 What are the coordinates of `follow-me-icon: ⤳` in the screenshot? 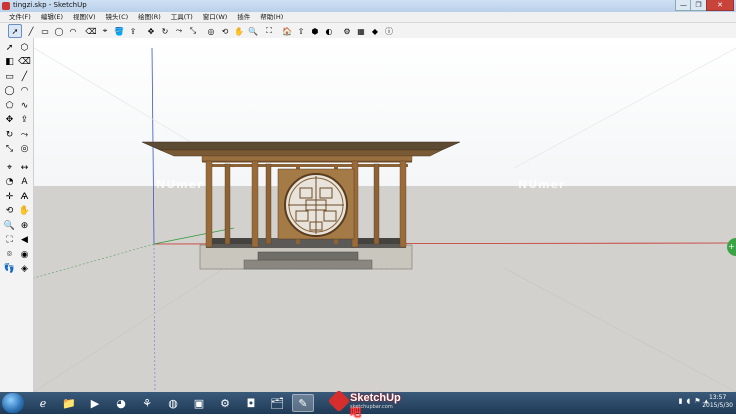 It's located at (179, 31).